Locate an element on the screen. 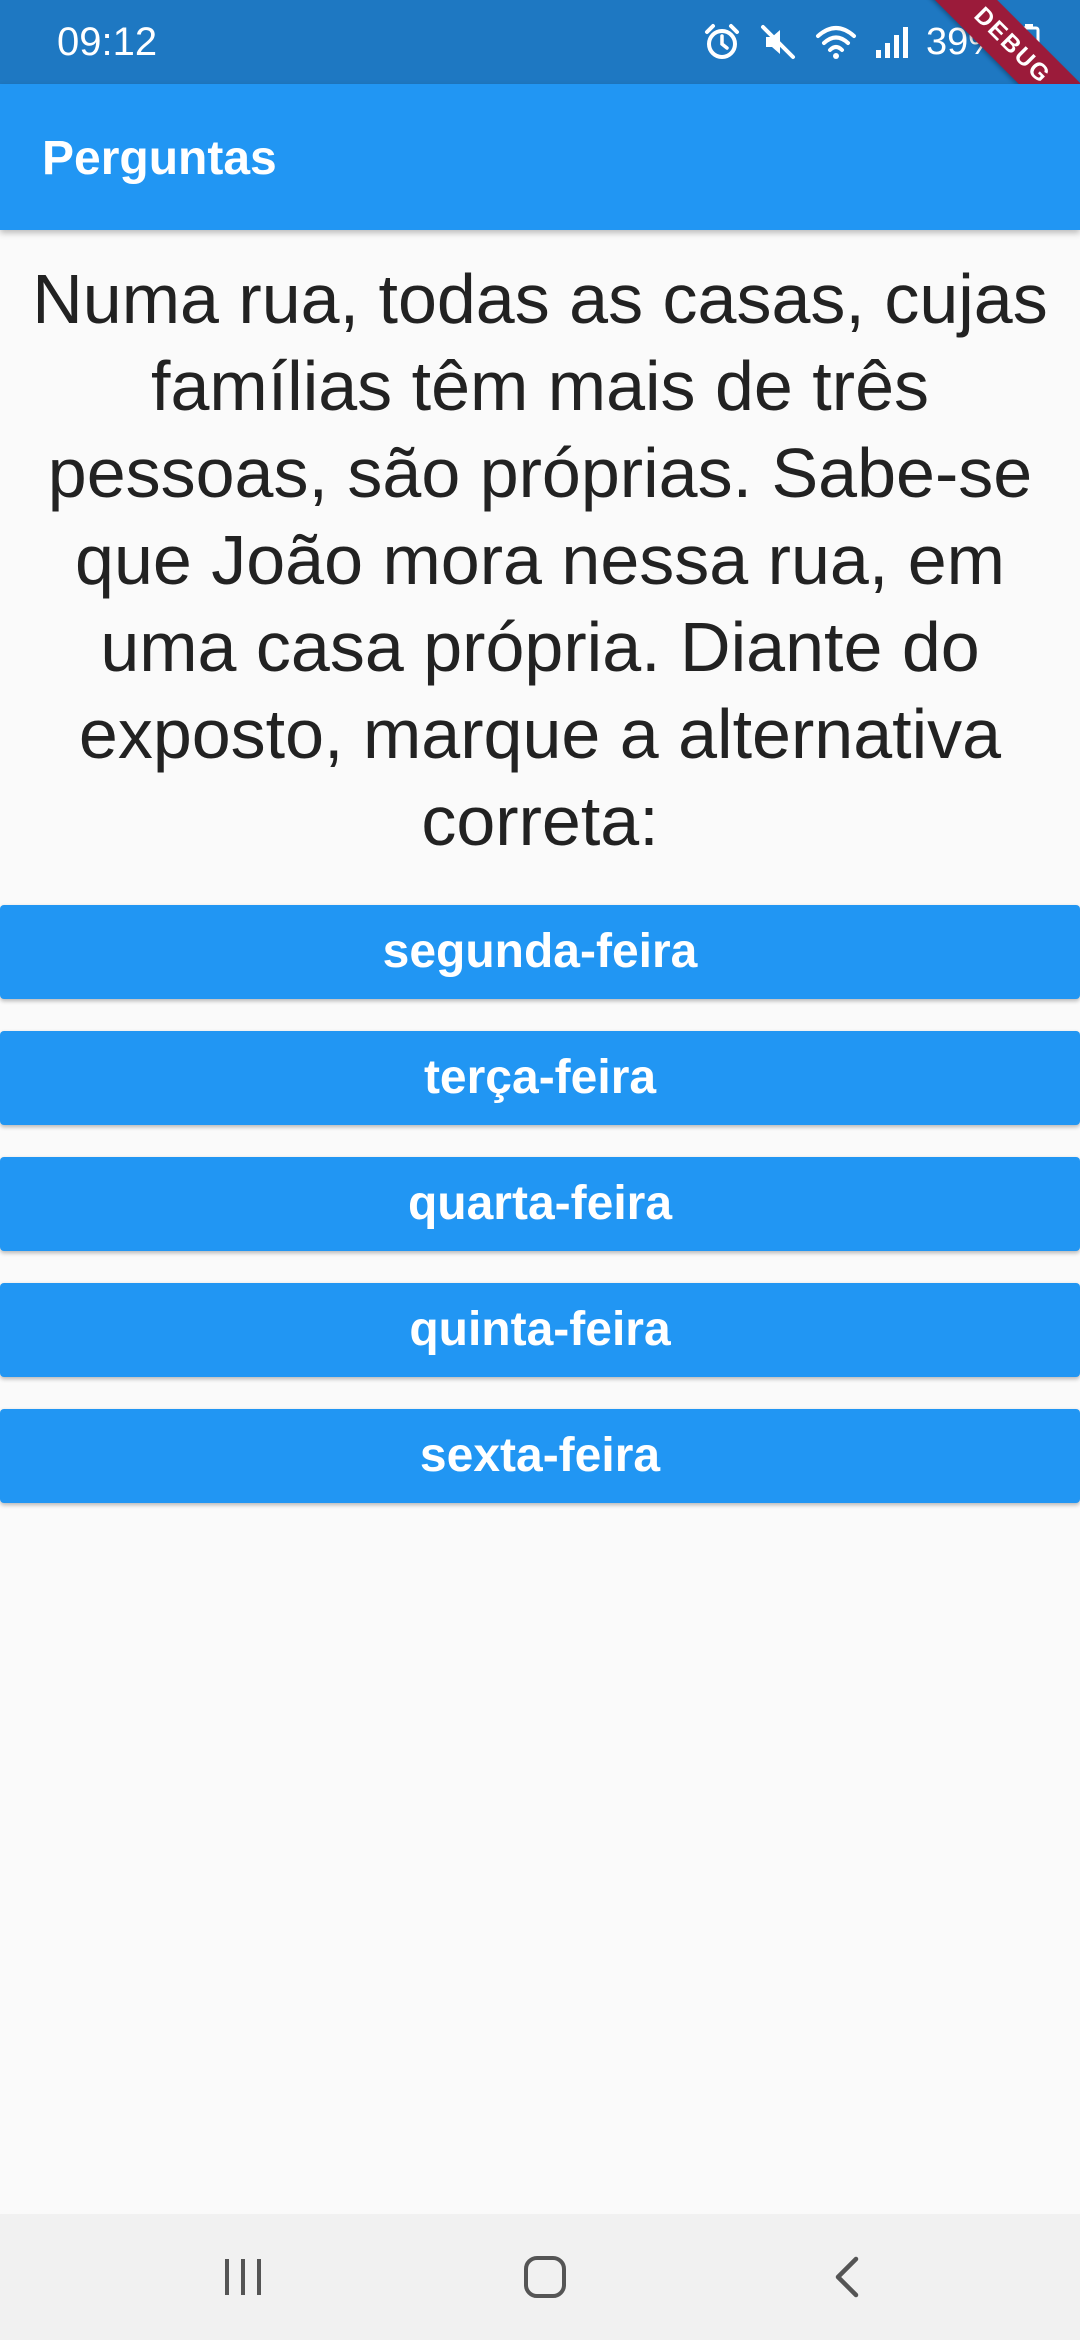  answer-button-sexta-feira: sexta-feira is located at coordinates (540, 1456).